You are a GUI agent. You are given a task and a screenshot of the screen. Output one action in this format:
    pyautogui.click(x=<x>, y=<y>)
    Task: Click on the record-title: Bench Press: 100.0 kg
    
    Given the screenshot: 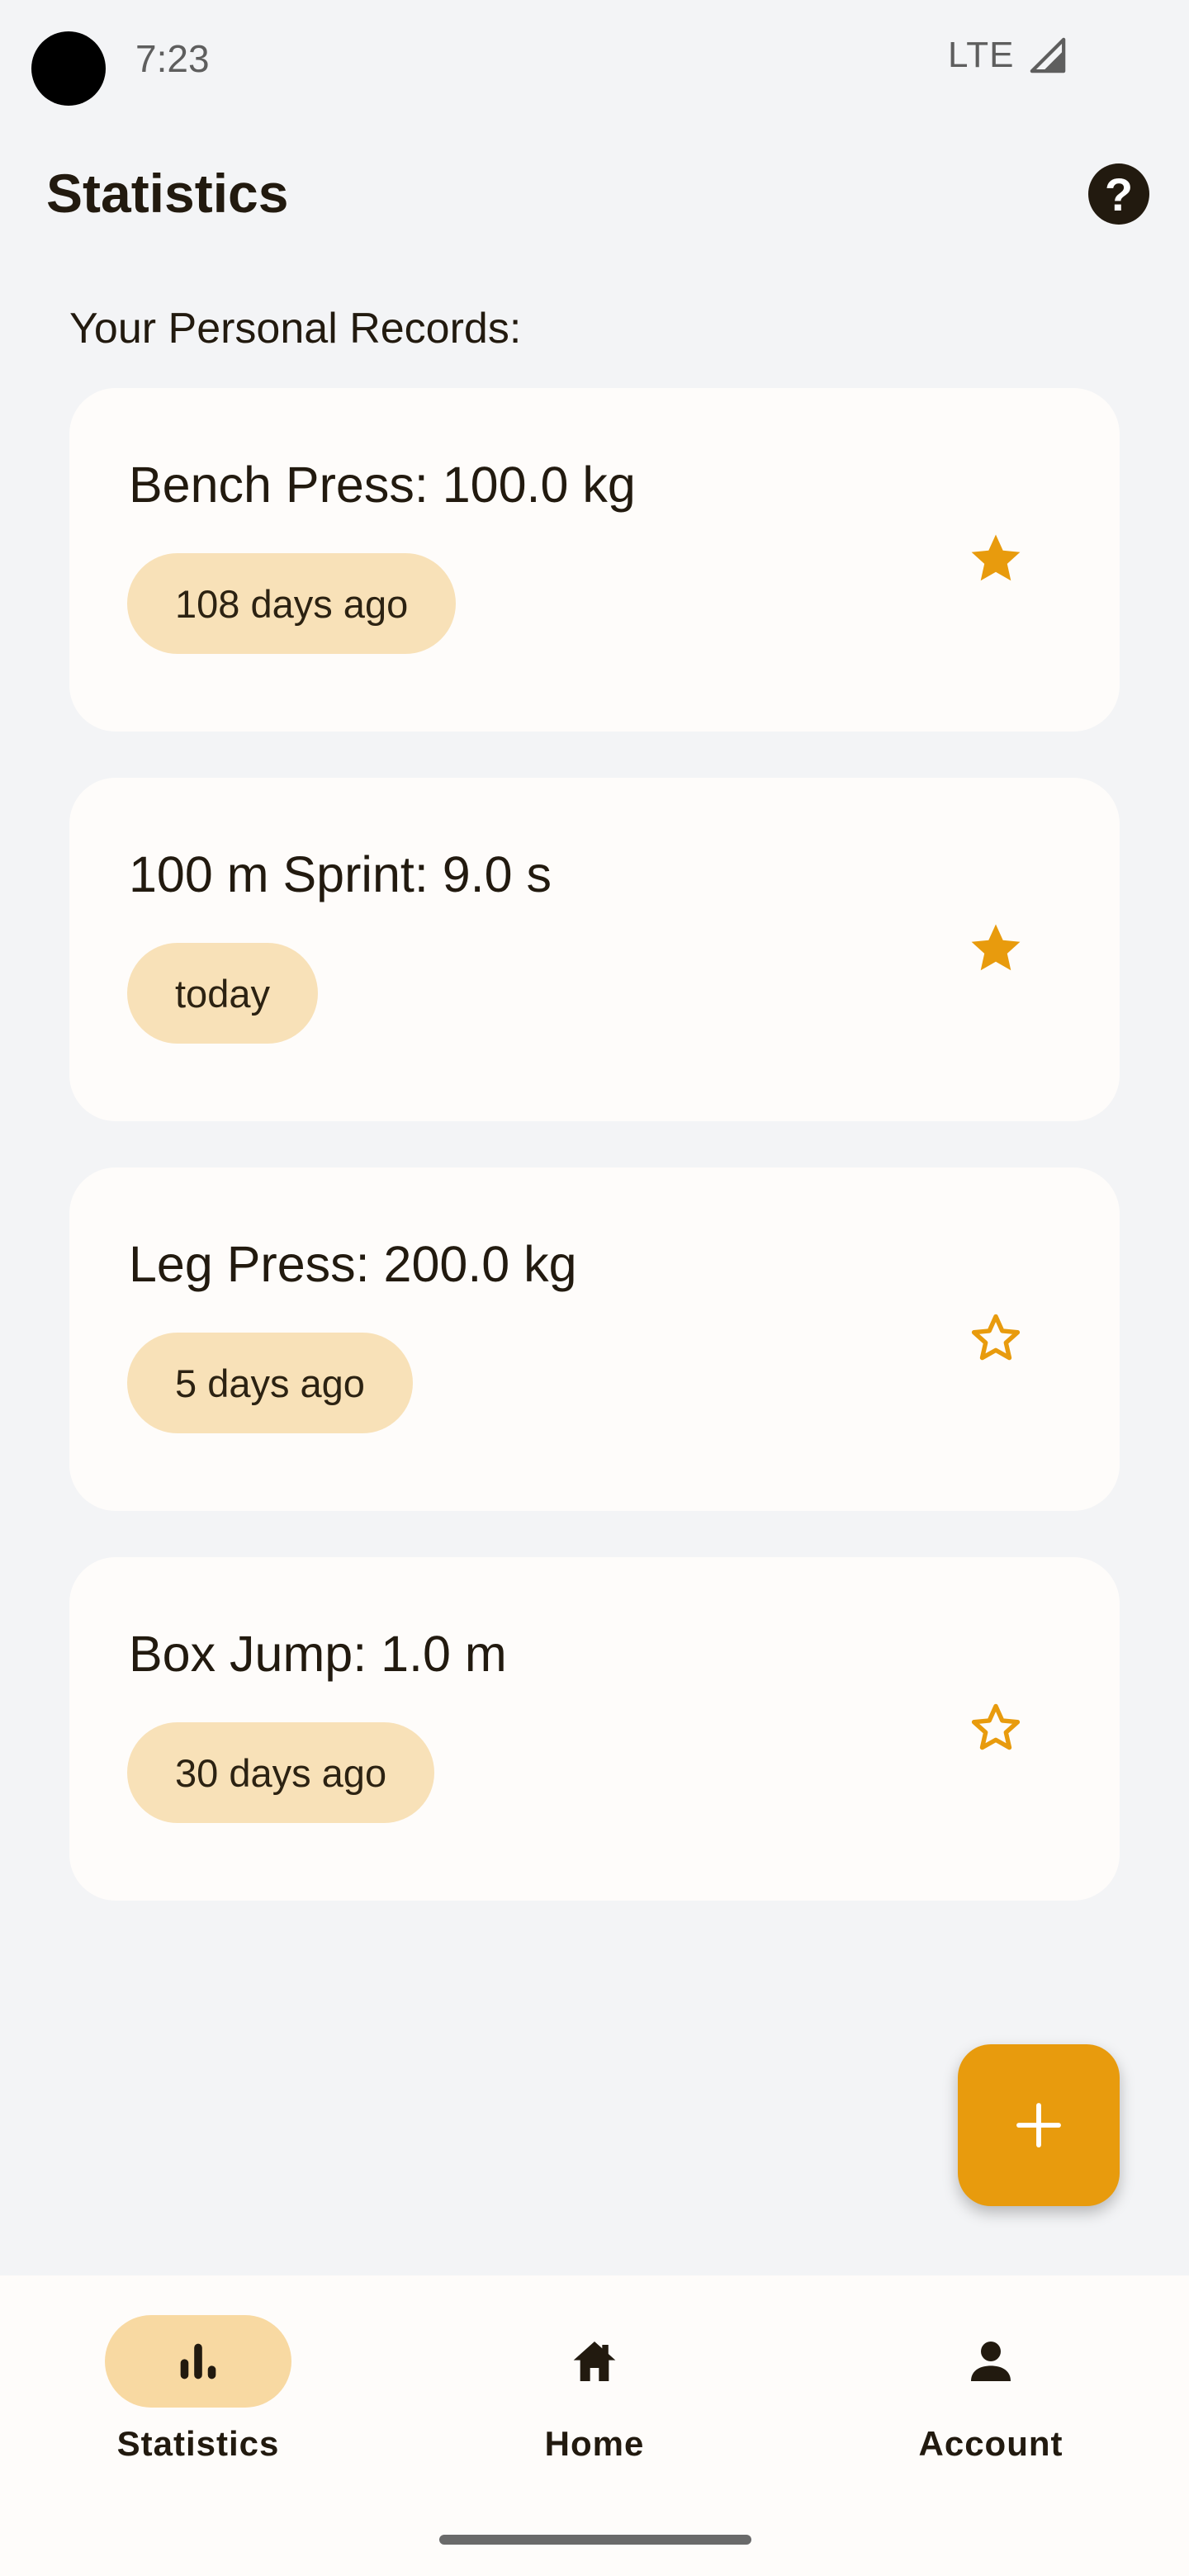 What is the action you would take?
    pyautogui.click(x=382, y=485)
    